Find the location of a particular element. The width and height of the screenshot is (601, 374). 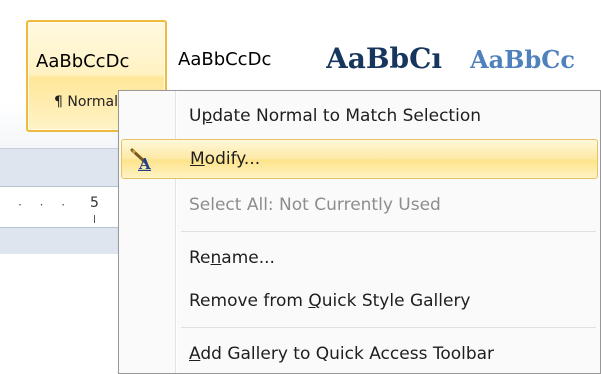

menu-item-remove-from-gallery: Remove from Quick Style Gallery is located at coordinates (359, 301).